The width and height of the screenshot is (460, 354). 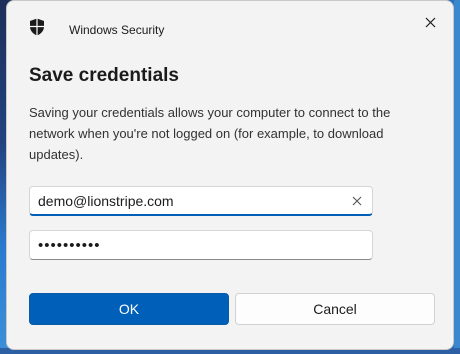 I want to click on app-title: Windows Security, so click(x=117, y=30).